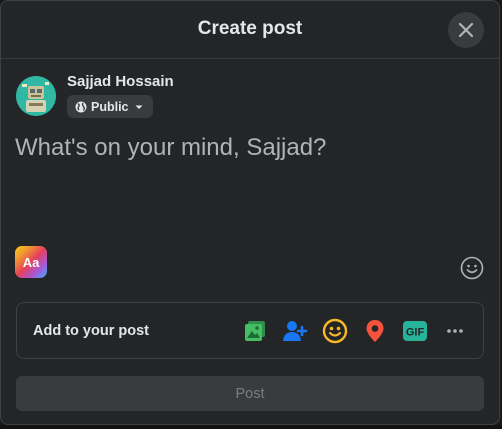 The height and width of the screenshot is (429, 502). Describe the element at coordinates (81, 106) in the screenshot. I see `globe-icon` at that location.